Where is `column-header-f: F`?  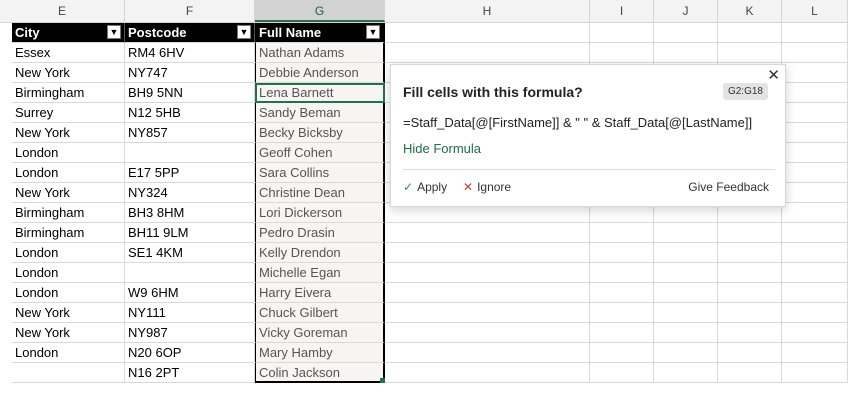 column-header-f: F is located at coordinates (190, 11).